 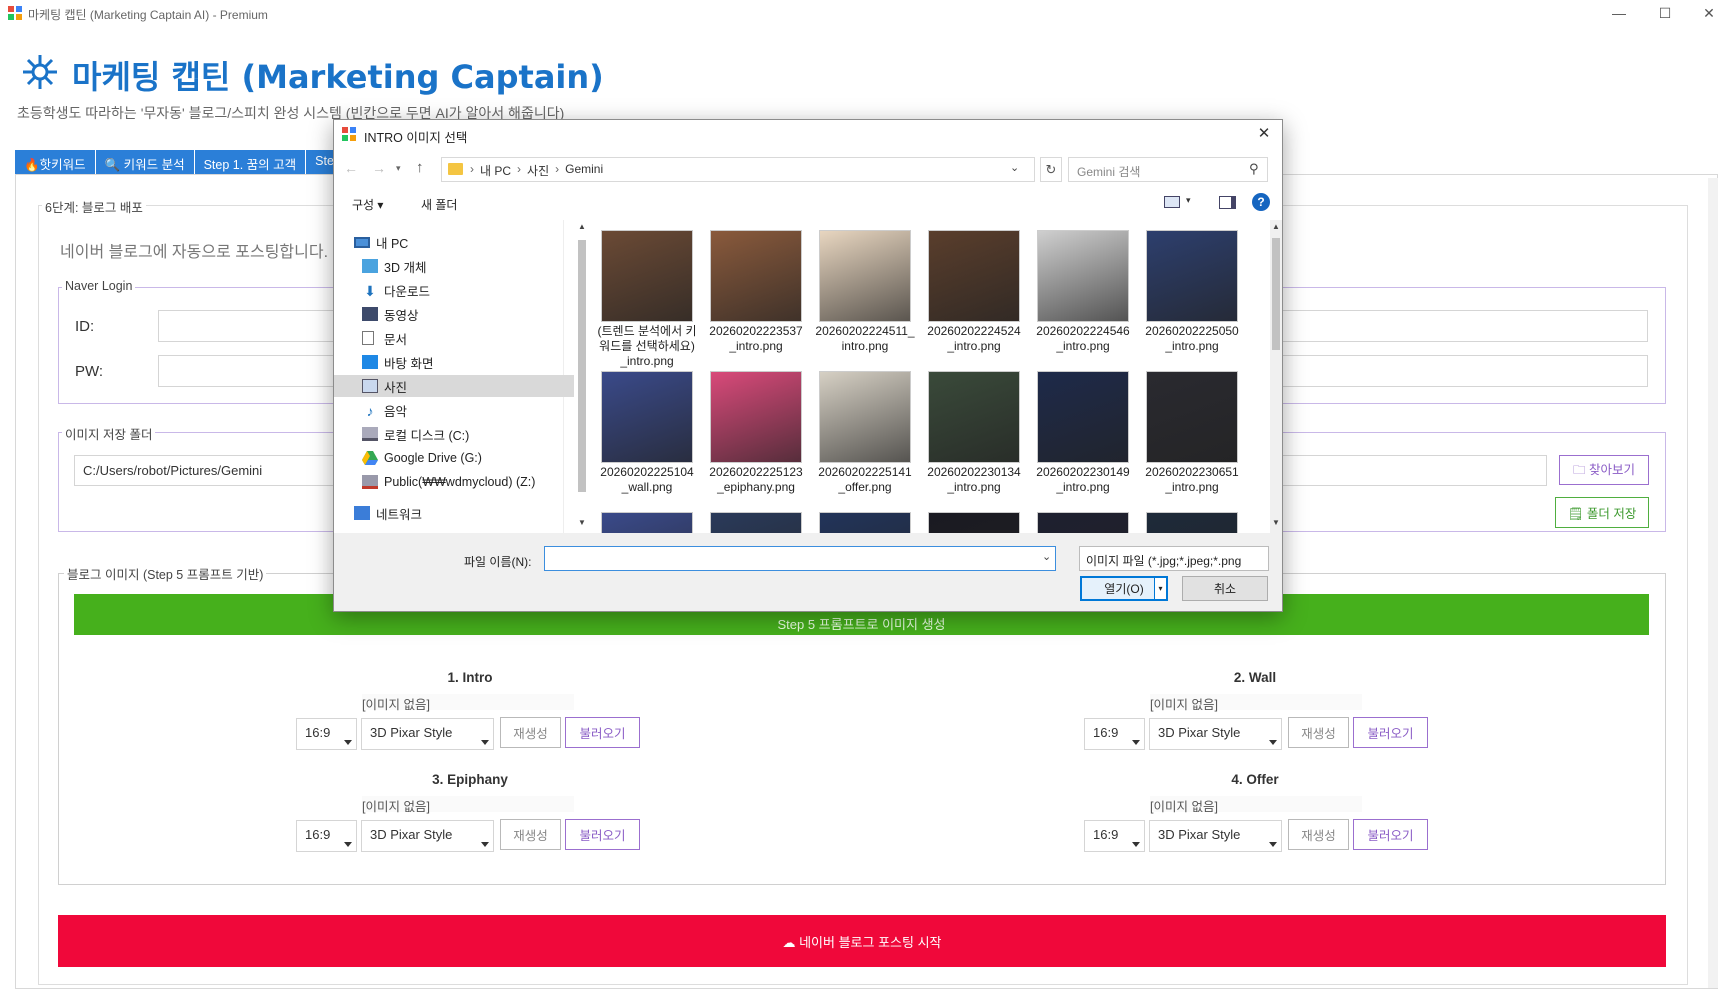 I want to click on slot-intro-ratio-select: 16:9, so click(x=326, y=734).